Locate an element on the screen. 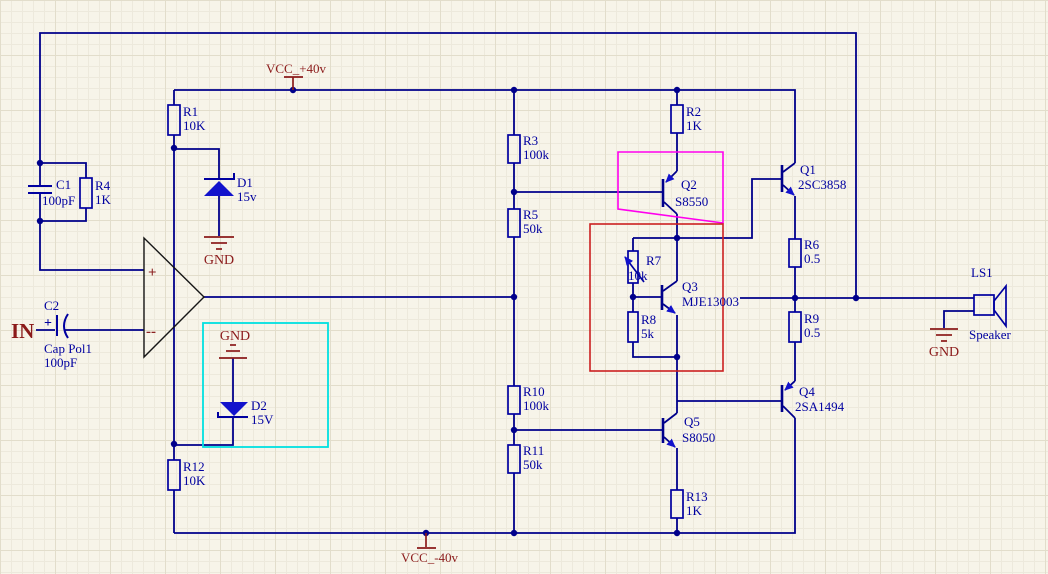 This screenshot has height=574, width=1048. ground-symbol-d2: GND is located at coordinates (234, 344).